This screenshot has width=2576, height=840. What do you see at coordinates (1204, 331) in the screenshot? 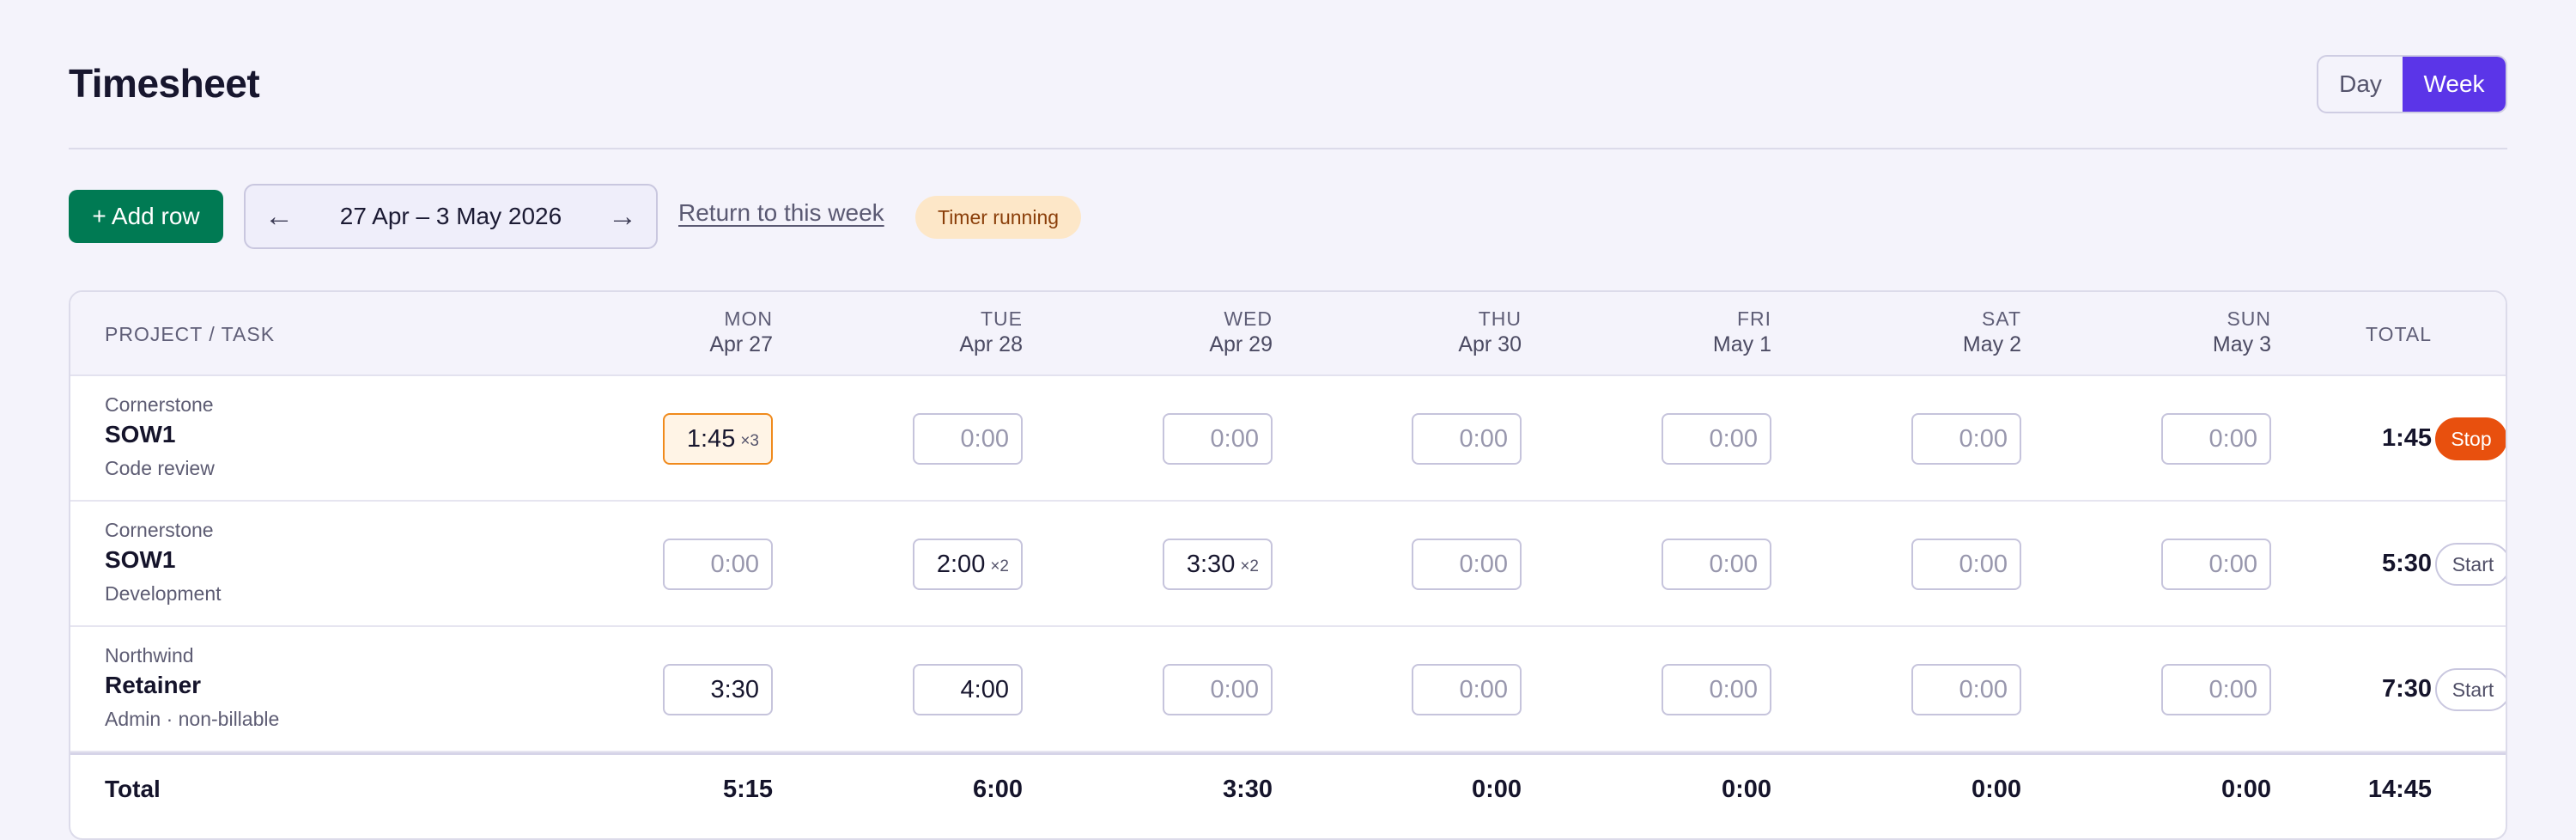
I see `header-day-wed: WED Apr 29` at bounding box center [1204, 331].